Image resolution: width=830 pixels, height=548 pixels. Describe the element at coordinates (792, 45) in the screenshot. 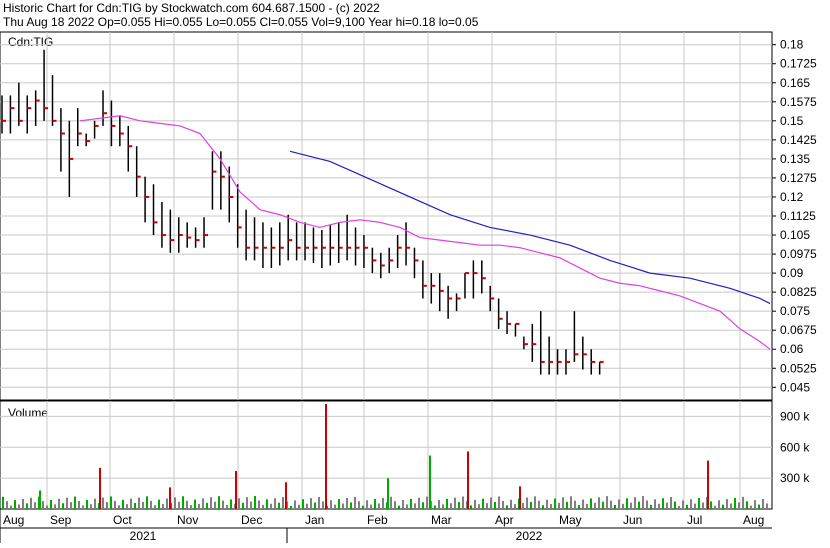

I see `price-tick-label: 0.18` at that location.